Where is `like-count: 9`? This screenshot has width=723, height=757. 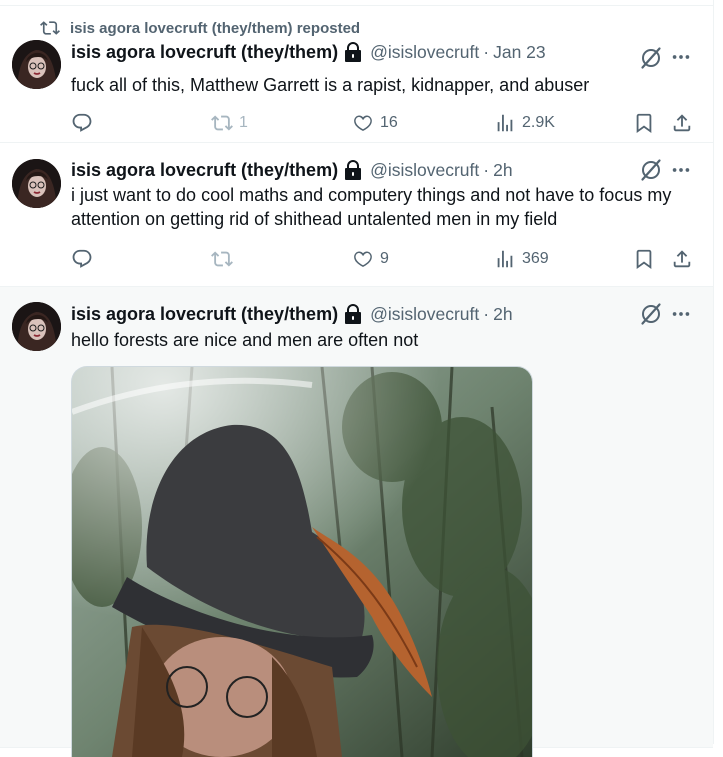 like-count: 9 is located at coordinates (384, 258).